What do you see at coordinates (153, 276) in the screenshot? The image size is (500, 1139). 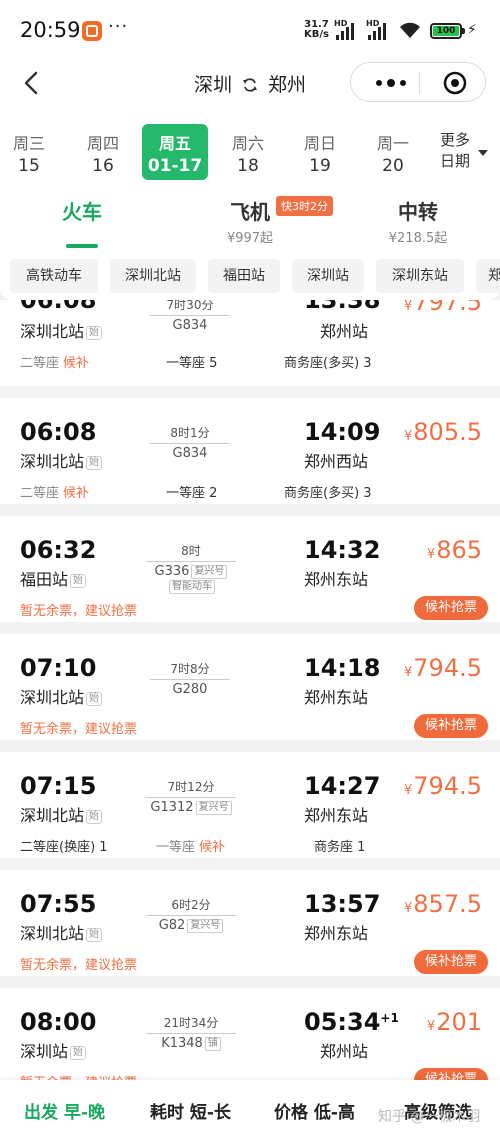 I see `filter-chip: 深圳北站` at bounding box center [153, 276].